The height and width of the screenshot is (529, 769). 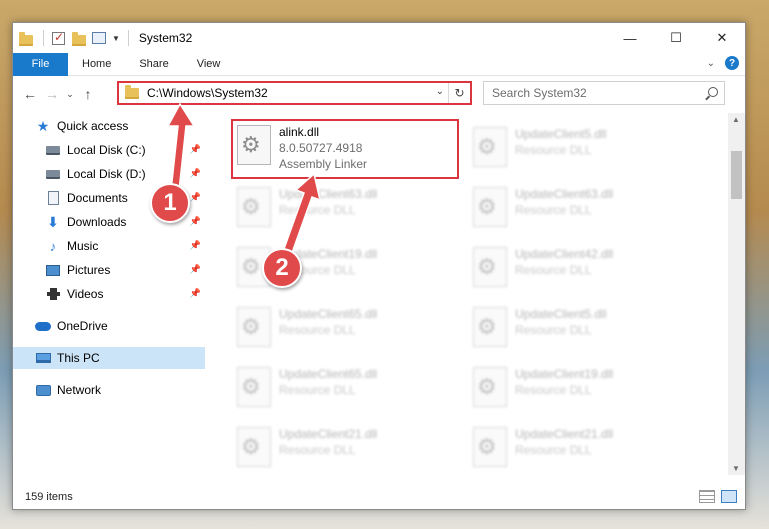 What do you see at coordinates (100, 38) in the screenshot?
I see `properties-icon` at bounding box center [100, 38].